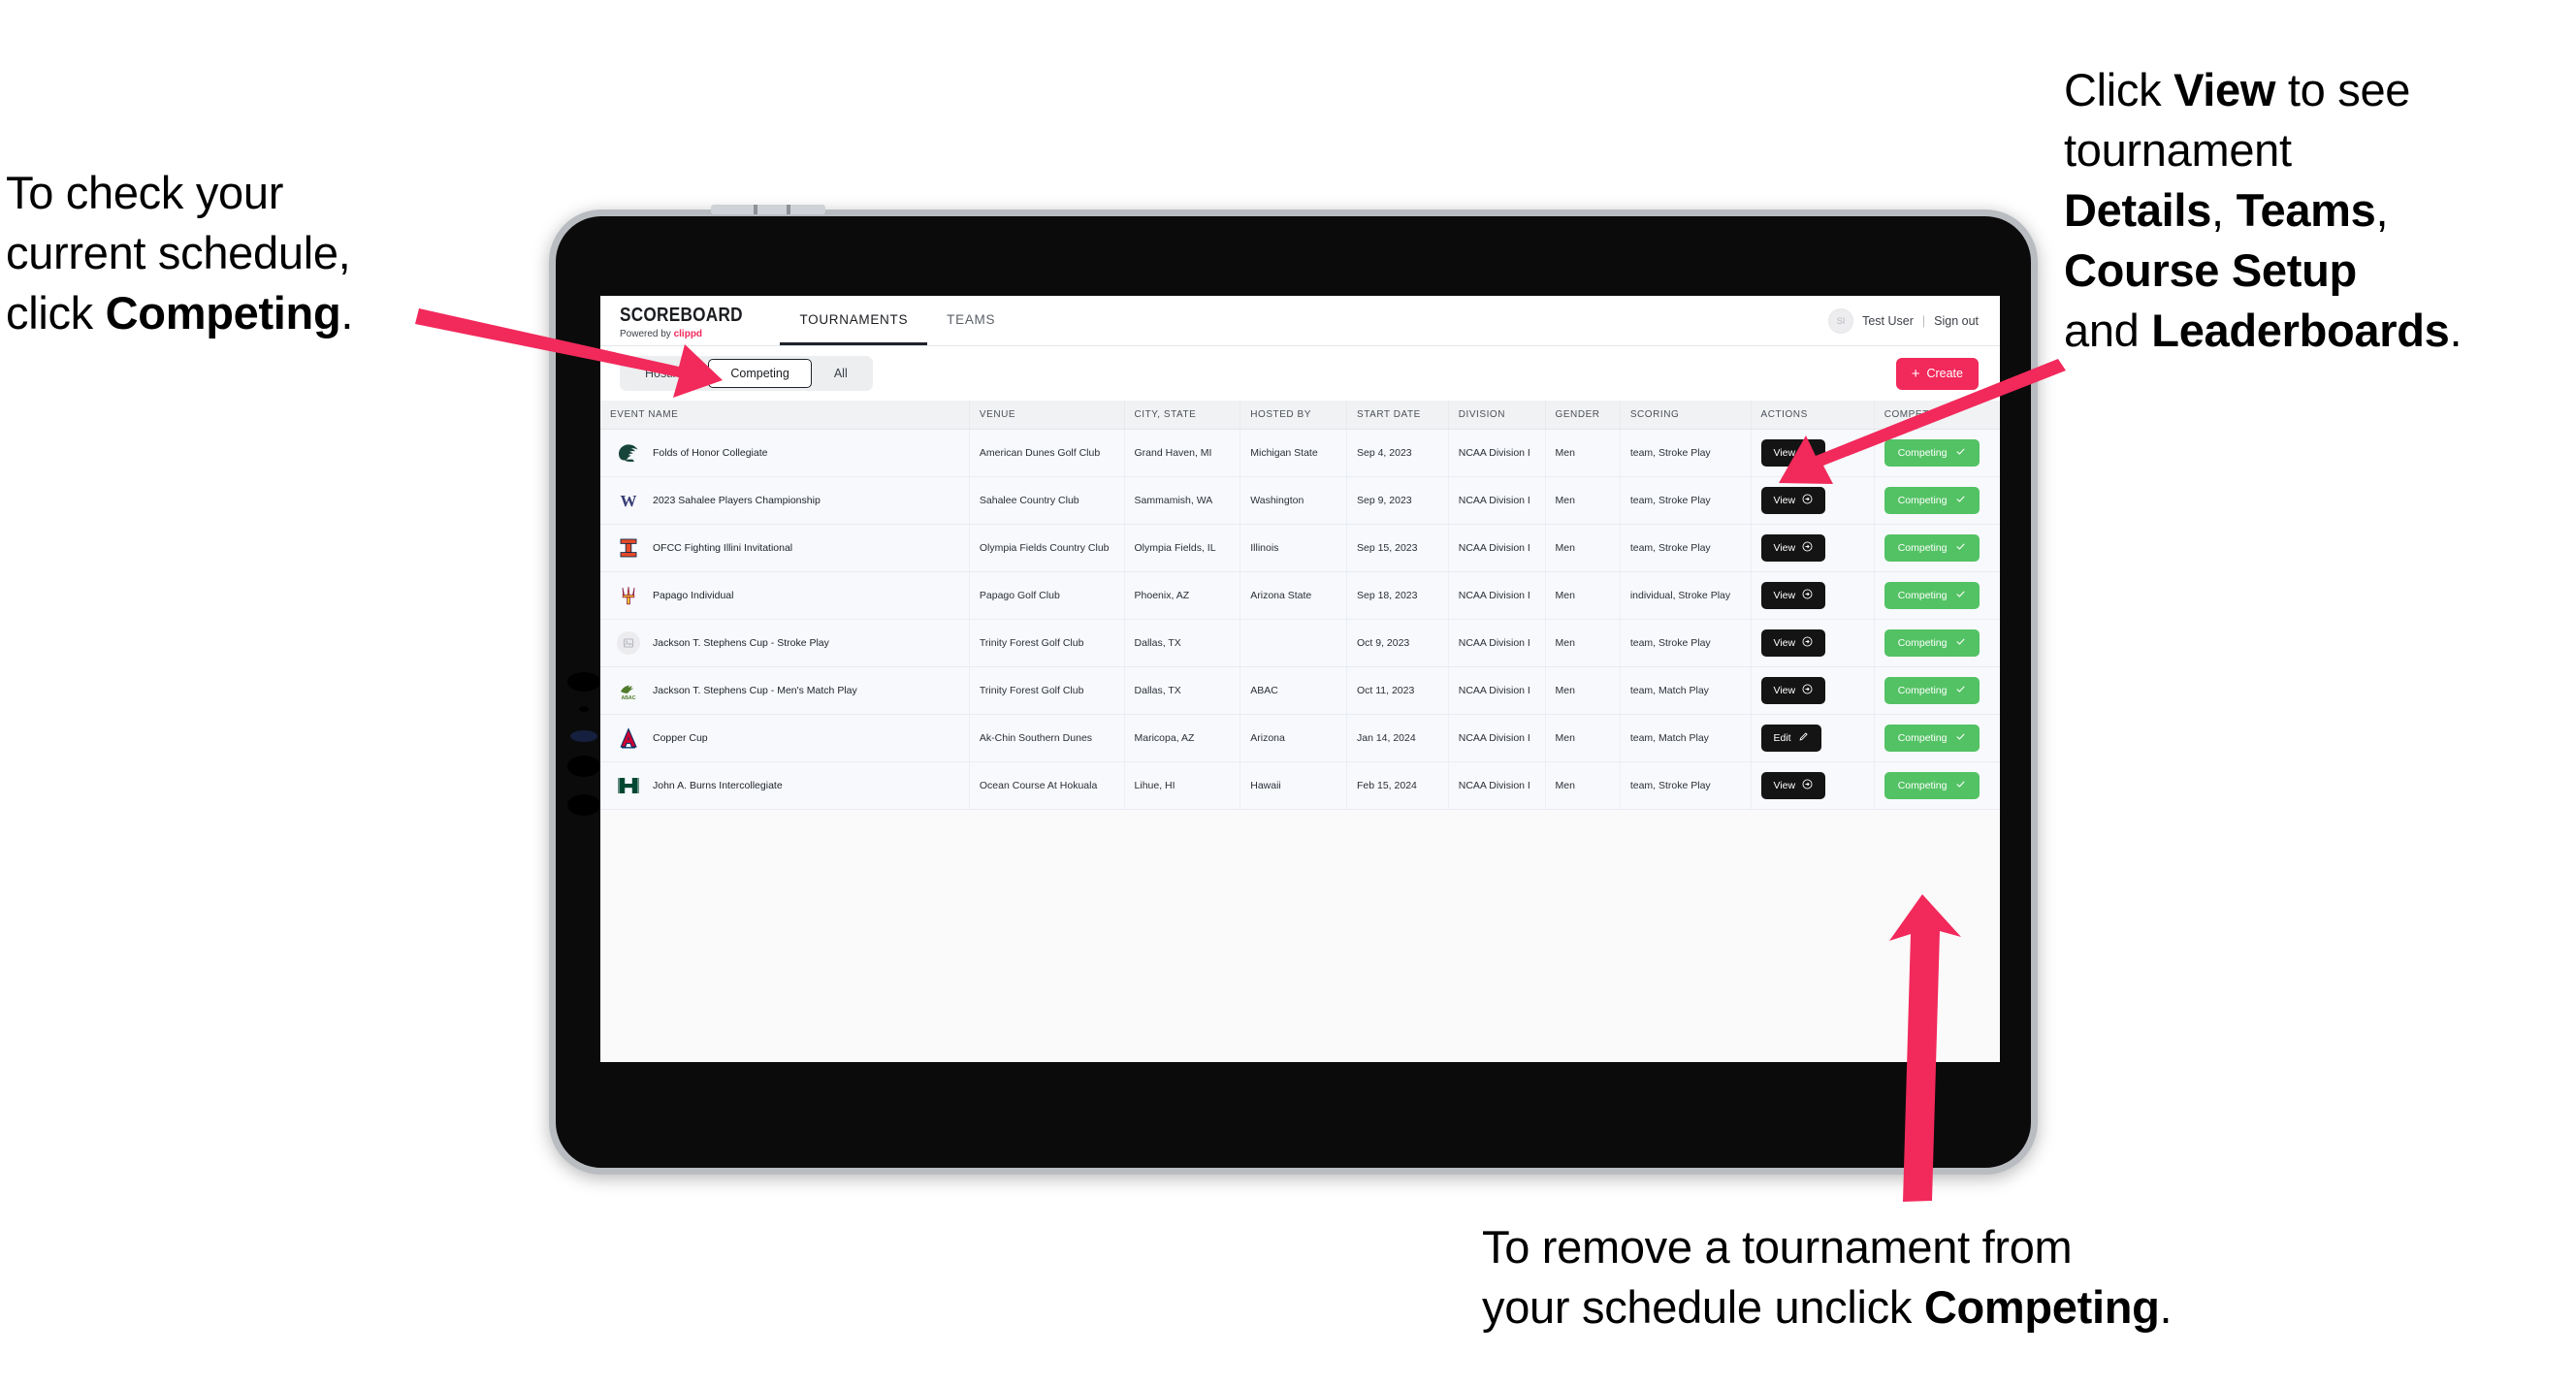 The image size is (2576, 1386). I want to click on brand-logo: SCOREBOARD Powered by clippd, so click(690, 320).